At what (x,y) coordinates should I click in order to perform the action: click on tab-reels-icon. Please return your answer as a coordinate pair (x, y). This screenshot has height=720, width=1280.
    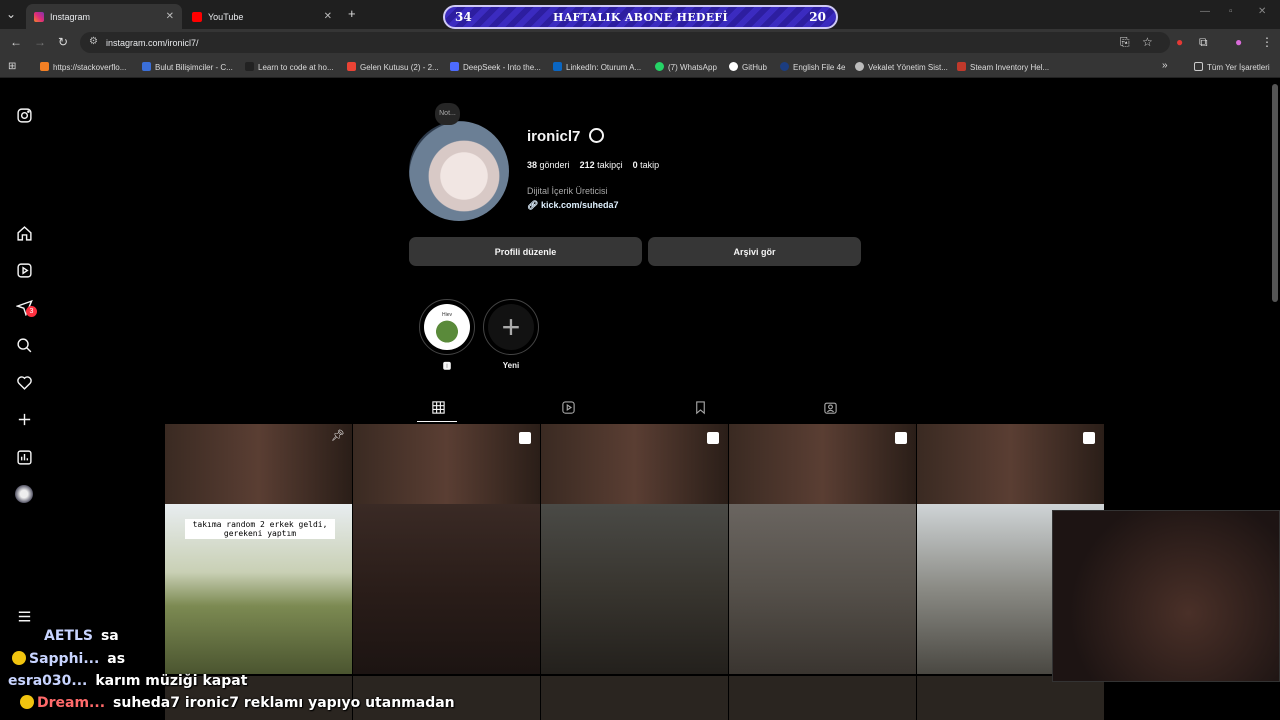
    Looking at the image, I should click on (569, 408).